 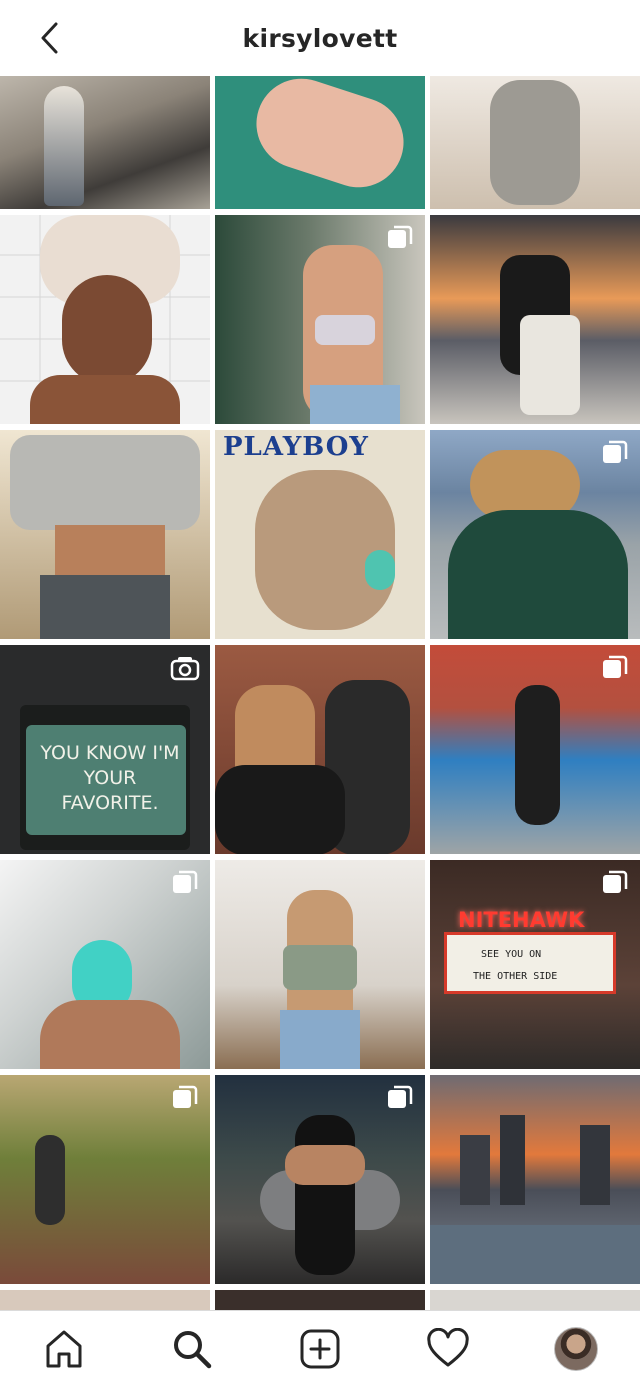 What do you see at coordinates (185, 669) in the screenshot?
I see `reel-icon` at bounding box center [185, 669].